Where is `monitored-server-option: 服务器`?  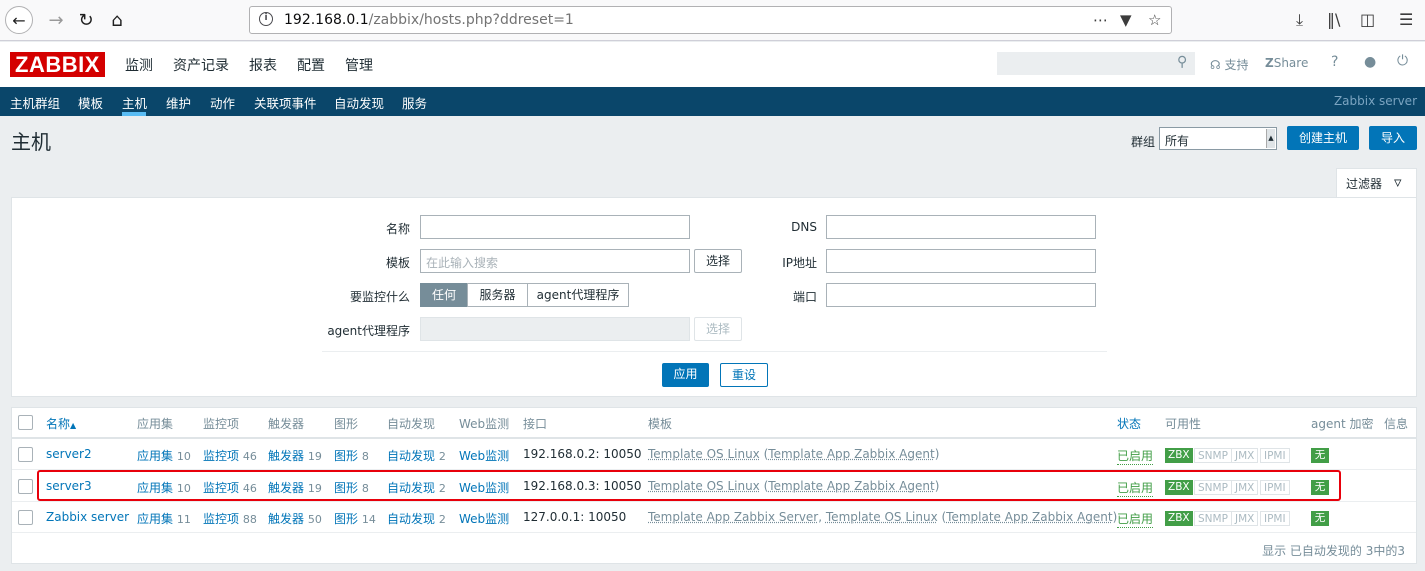
monitored-server-option: 服务器 is located at coordinates (497, 295).